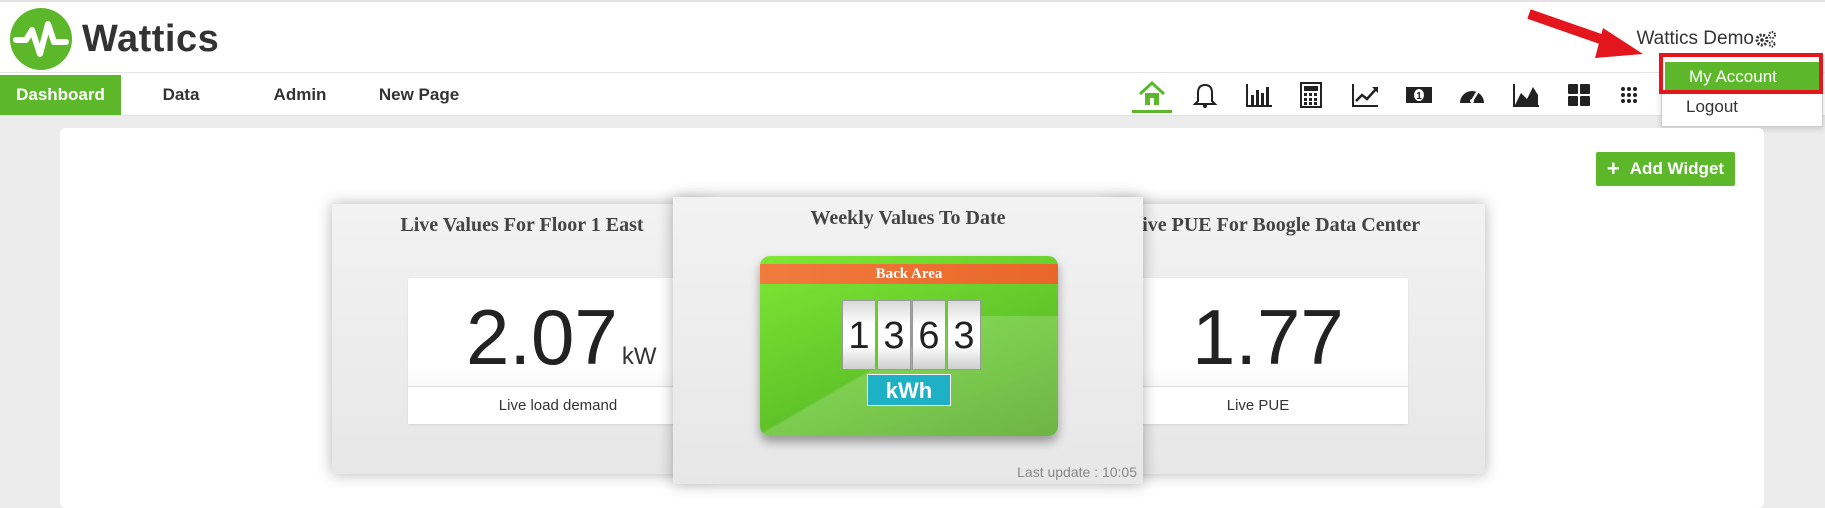 This screenshot has height=508, width=1825. What do you see at coordinates (1205, 95) in the screenshot?
I see `bell-icon` at bounding box center [1205, 95].